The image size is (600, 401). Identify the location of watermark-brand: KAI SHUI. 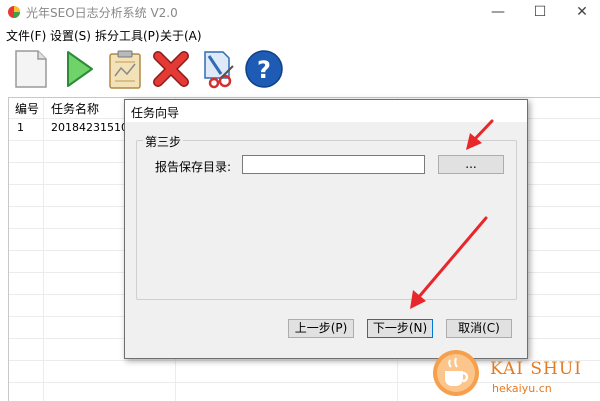
(536, 369).